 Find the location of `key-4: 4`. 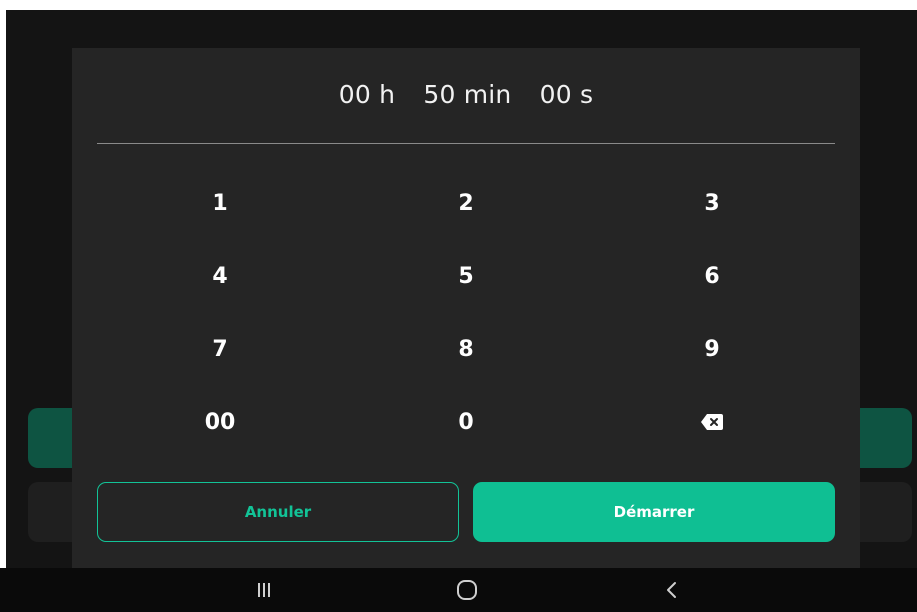

key-4: 4 is located at coordinates (220, 276).